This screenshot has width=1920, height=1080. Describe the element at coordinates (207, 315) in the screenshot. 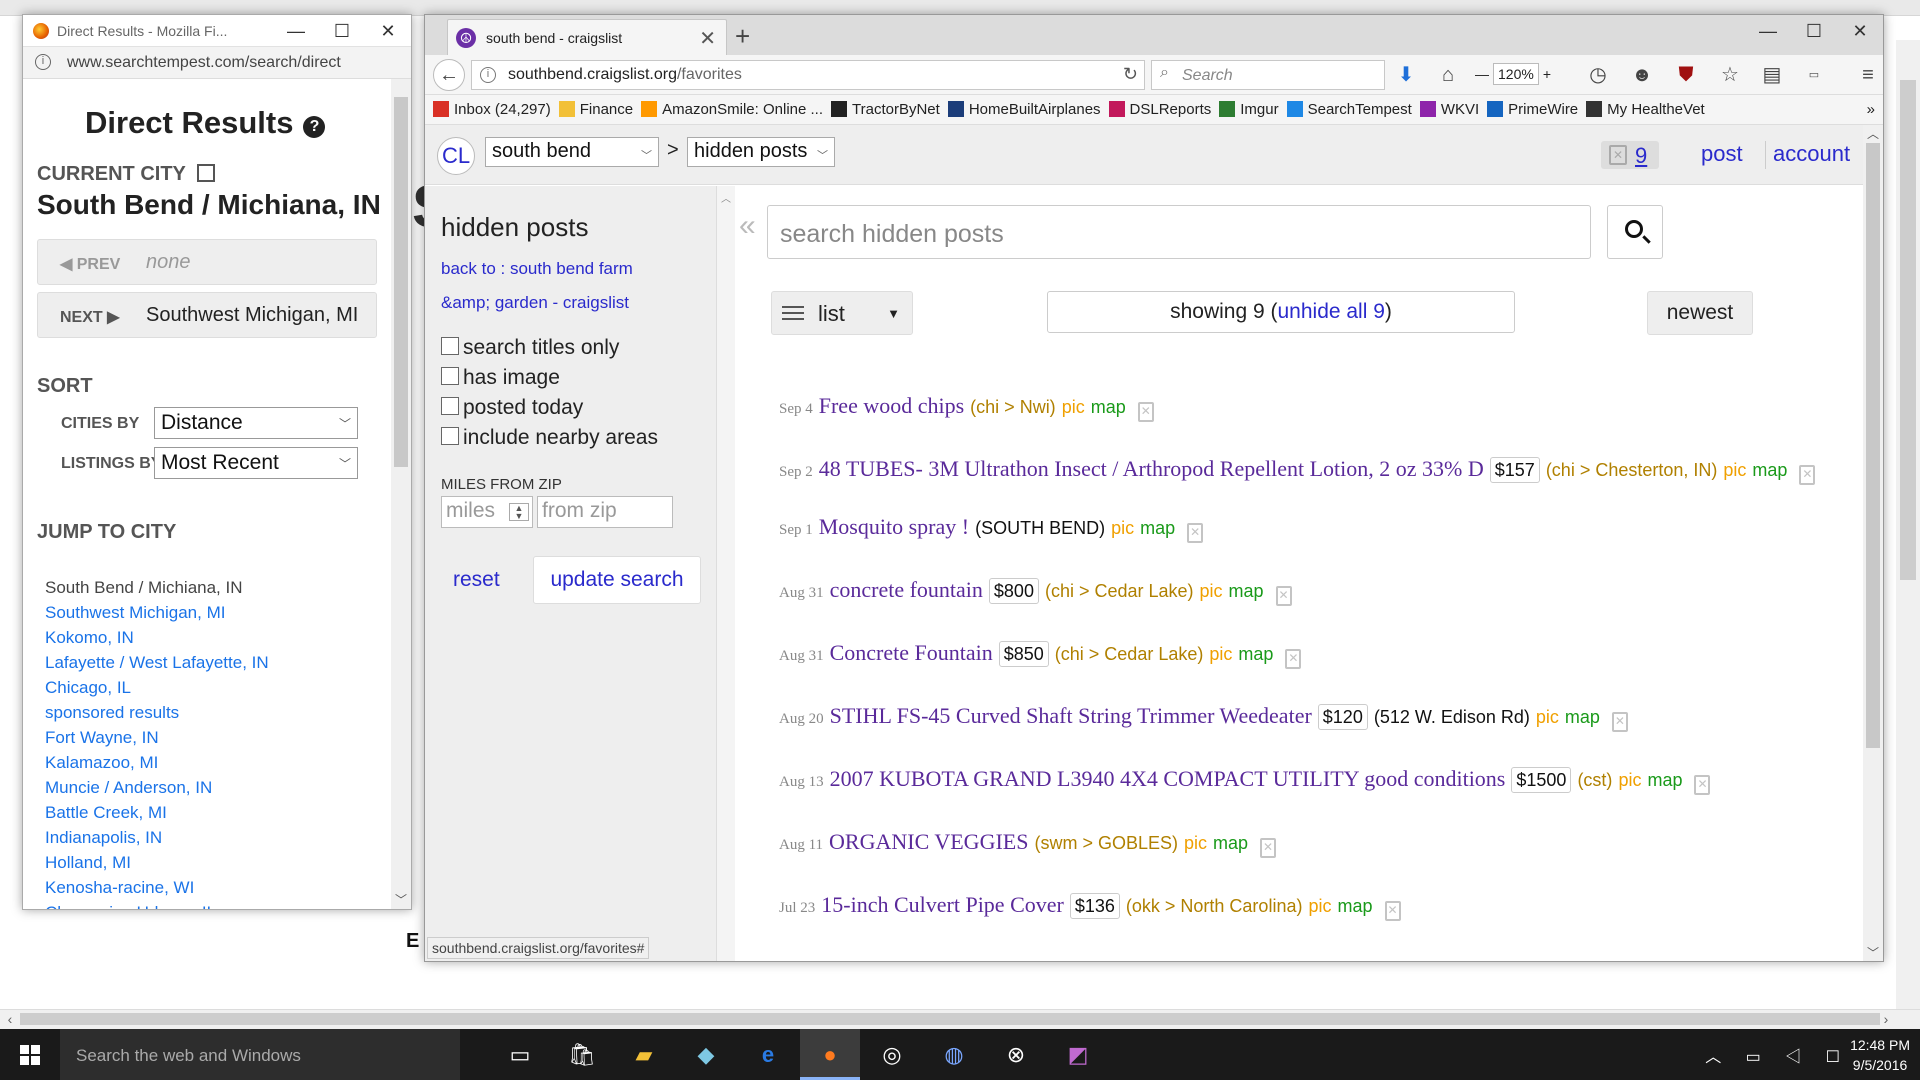

I see `next-city-button: NEXT ▶ Southwest Michigan, MI` at that location.